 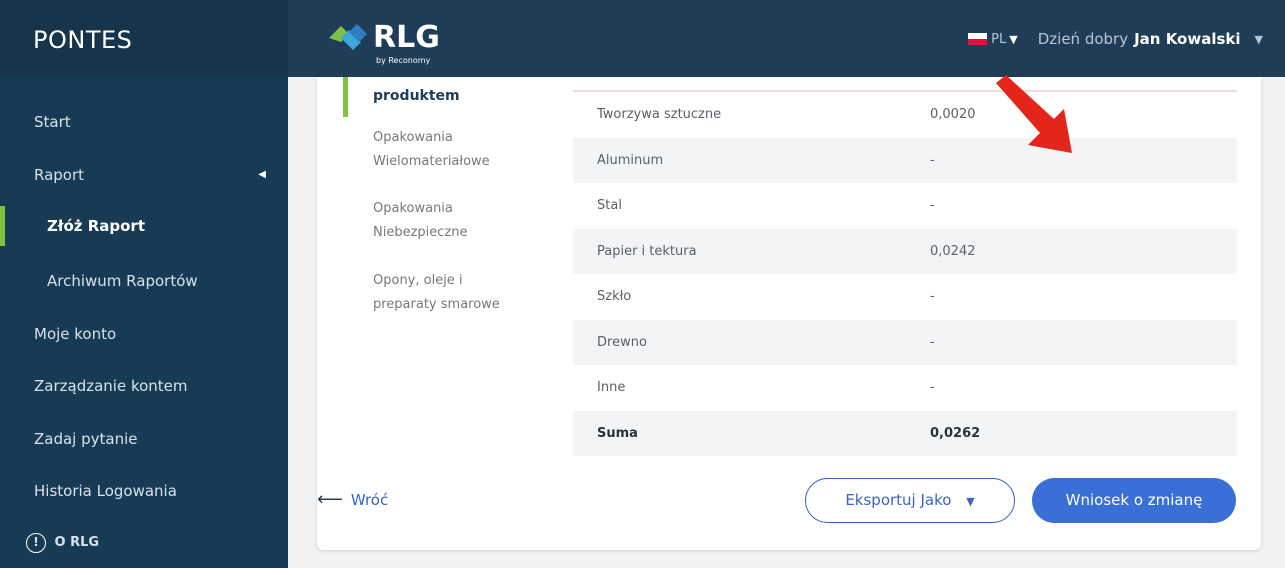 I want to click on material-value: 0,0242, so click(x=953, y=251).